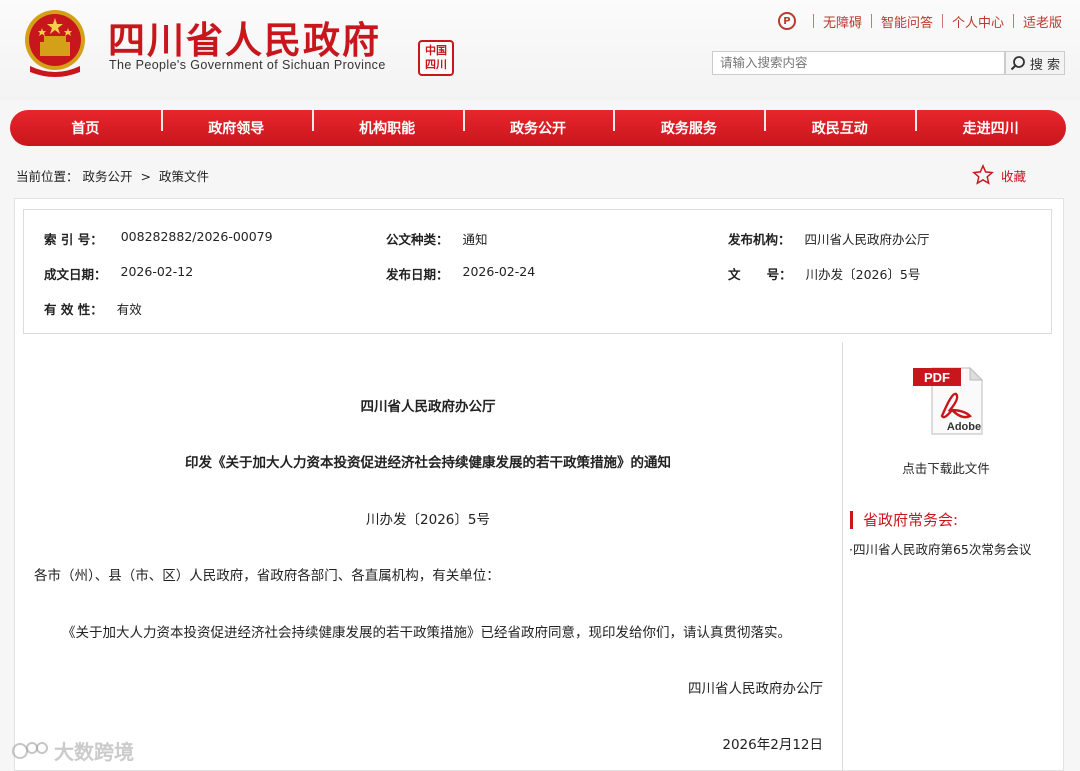 This screenshot has width=1080, height=771. I want to click on search-button-label: 搜 索, so click(1045, 65).